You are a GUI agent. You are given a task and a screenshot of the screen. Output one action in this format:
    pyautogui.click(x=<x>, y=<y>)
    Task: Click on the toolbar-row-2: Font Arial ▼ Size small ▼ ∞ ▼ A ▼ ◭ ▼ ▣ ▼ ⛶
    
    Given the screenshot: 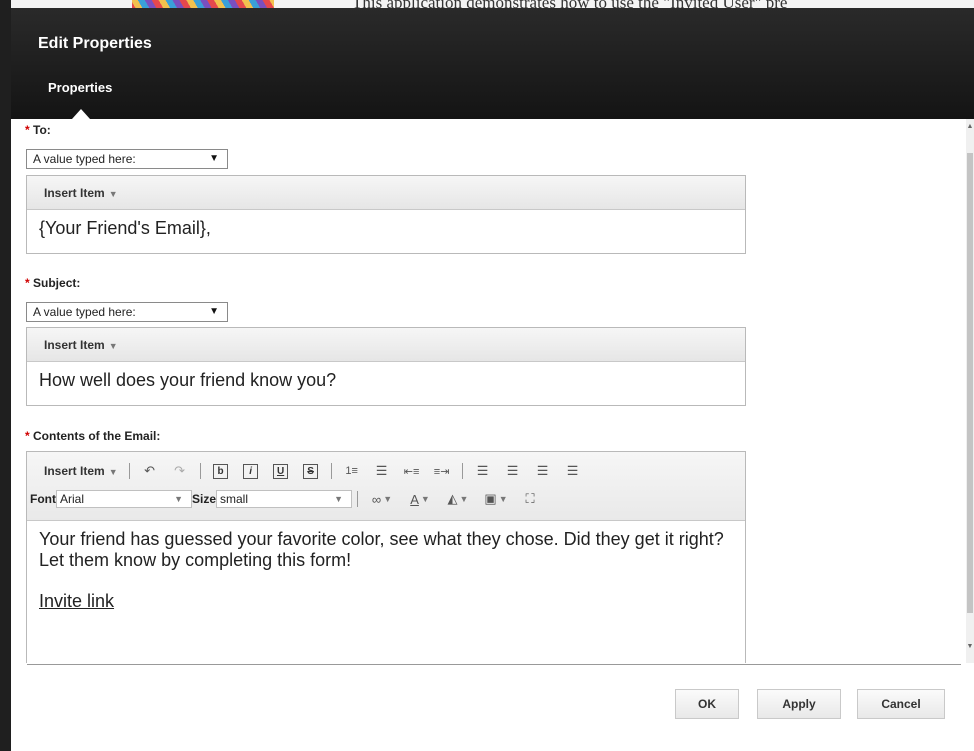 What is the action you would take?
    pyautogui.click(x=287, y=499)
    